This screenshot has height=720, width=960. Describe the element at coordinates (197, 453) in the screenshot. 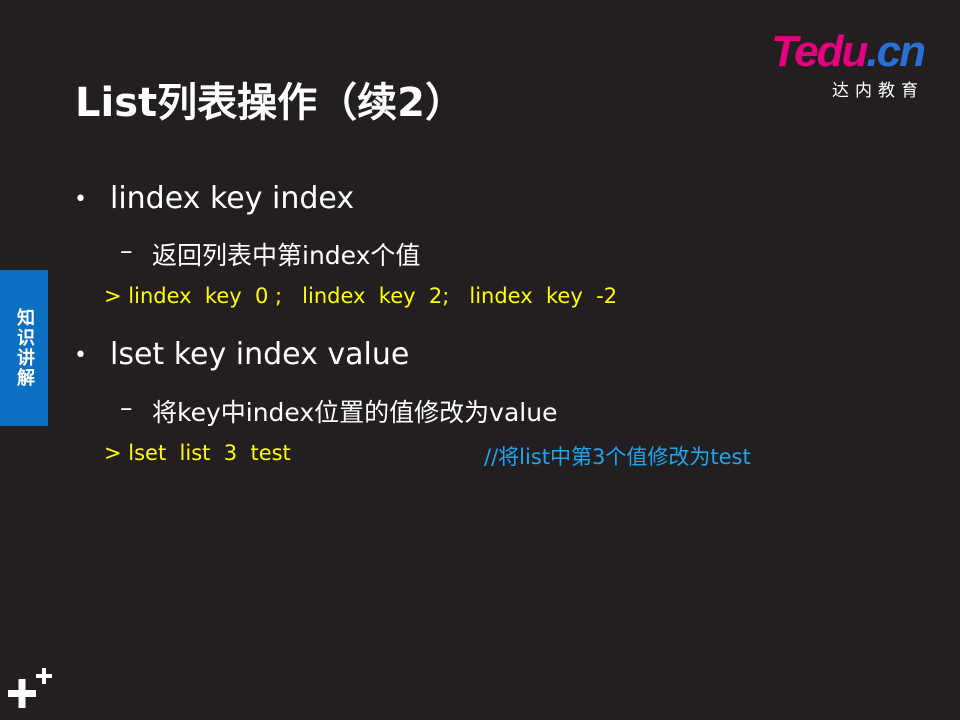

I see `code-line-lset: > lset list 3 test` at that location.